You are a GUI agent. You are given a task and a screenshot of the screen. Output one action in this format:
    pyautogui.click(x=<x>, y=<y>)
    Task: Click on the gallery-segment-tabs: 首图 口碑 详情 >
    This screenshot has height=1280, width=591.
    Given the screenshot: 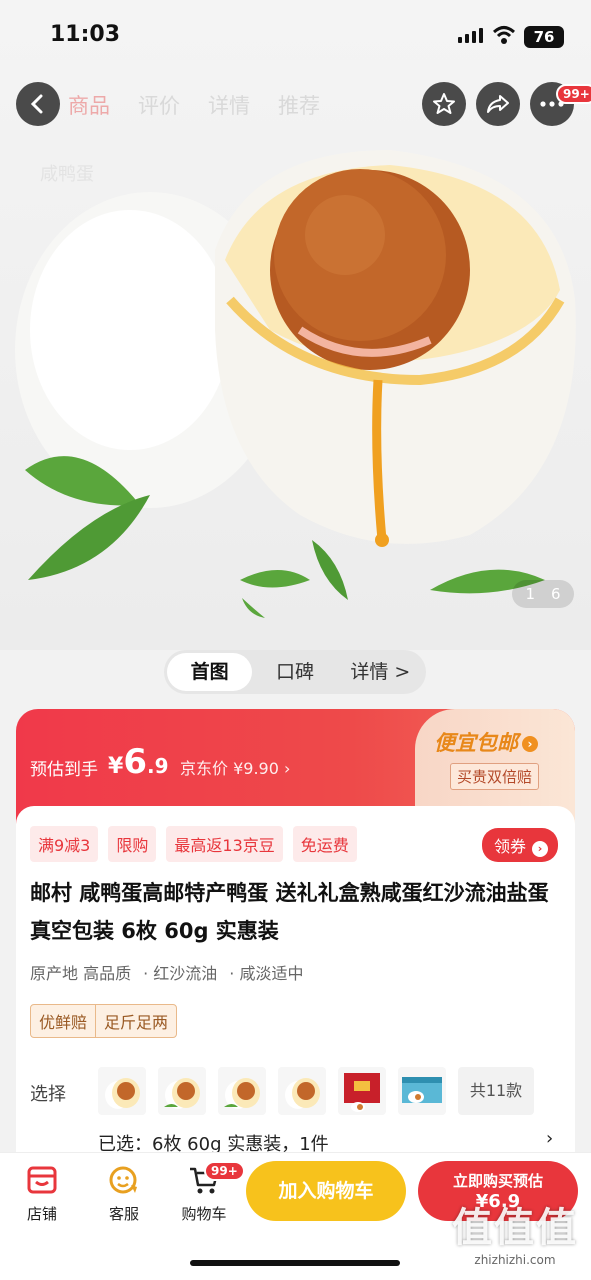 What is the action you would take?
    pyautogui.click(x=295, y=672)
    